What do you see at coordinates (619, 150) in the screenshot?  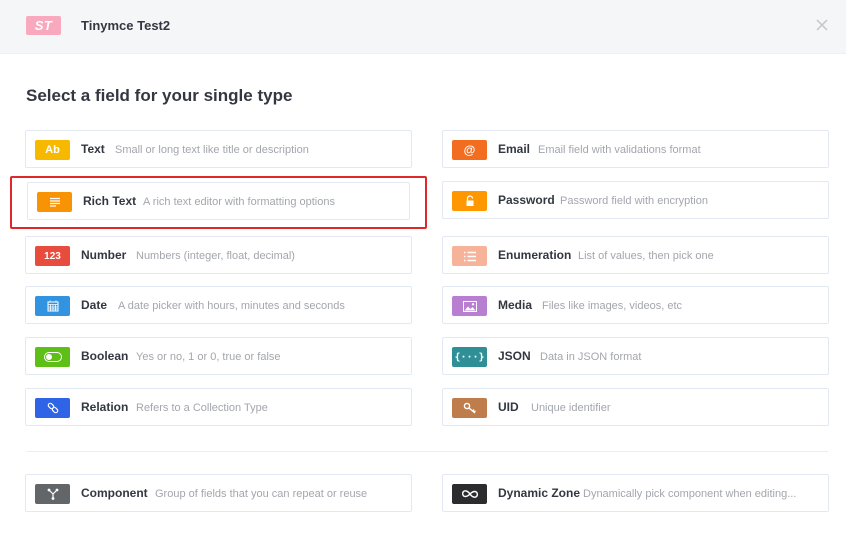 I see `field-description: Email field with validations format` at bounding box center [619, 150].